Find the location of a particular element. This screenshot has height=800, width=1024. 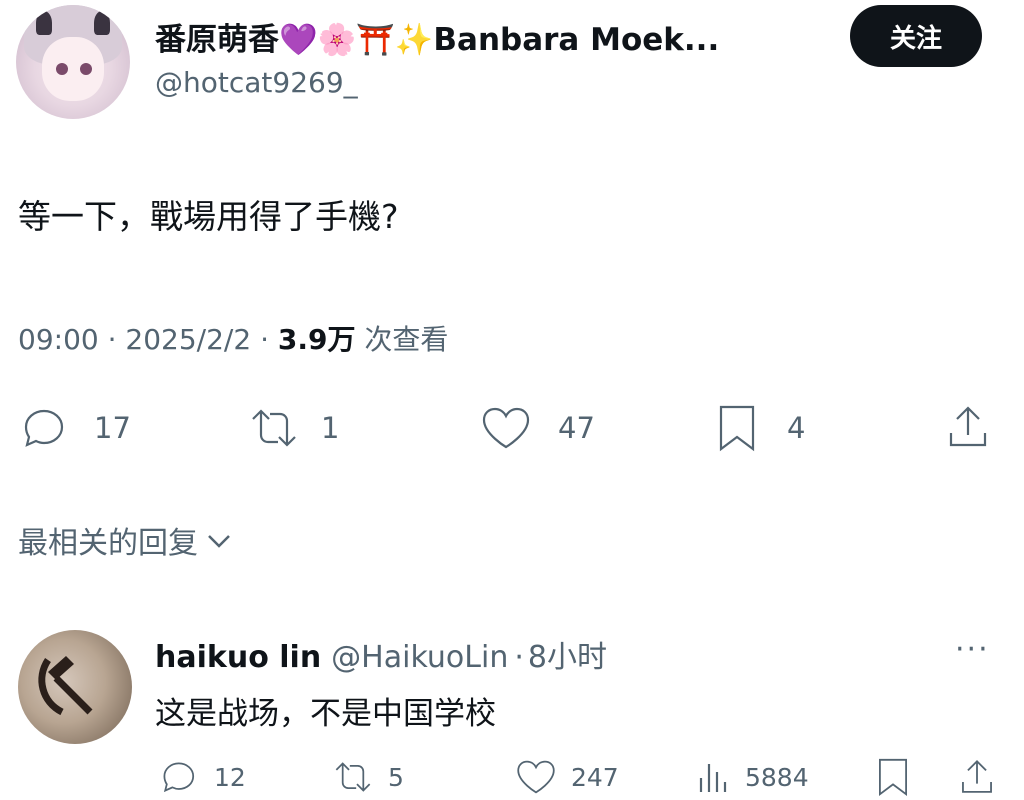

avatar-horn-right is located at coordinates (102, 23).